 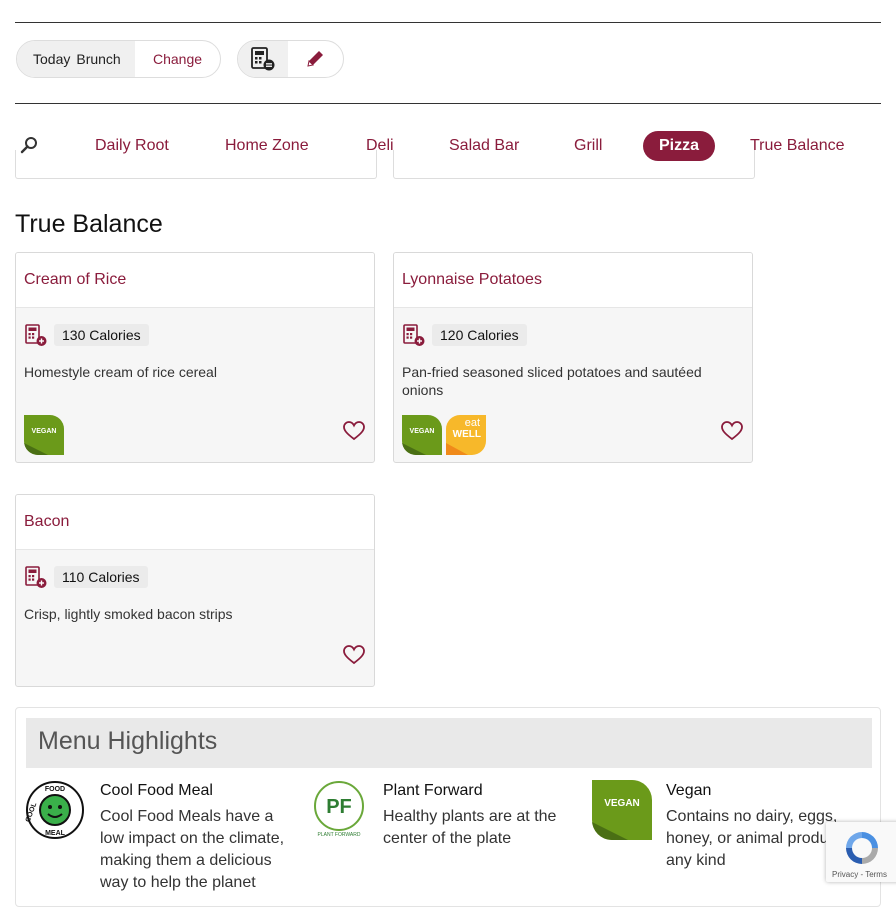 I want to click on highlights-title: Menu Highlights, so click(x=128, y=741).